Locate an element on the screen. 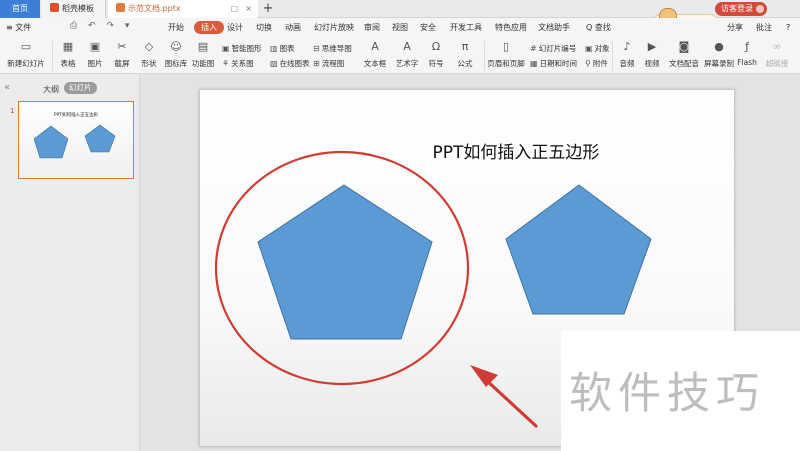 This screenshot has height=451, width=800. menu-devtools: 开发工具 is located at coordinates (466, 27).